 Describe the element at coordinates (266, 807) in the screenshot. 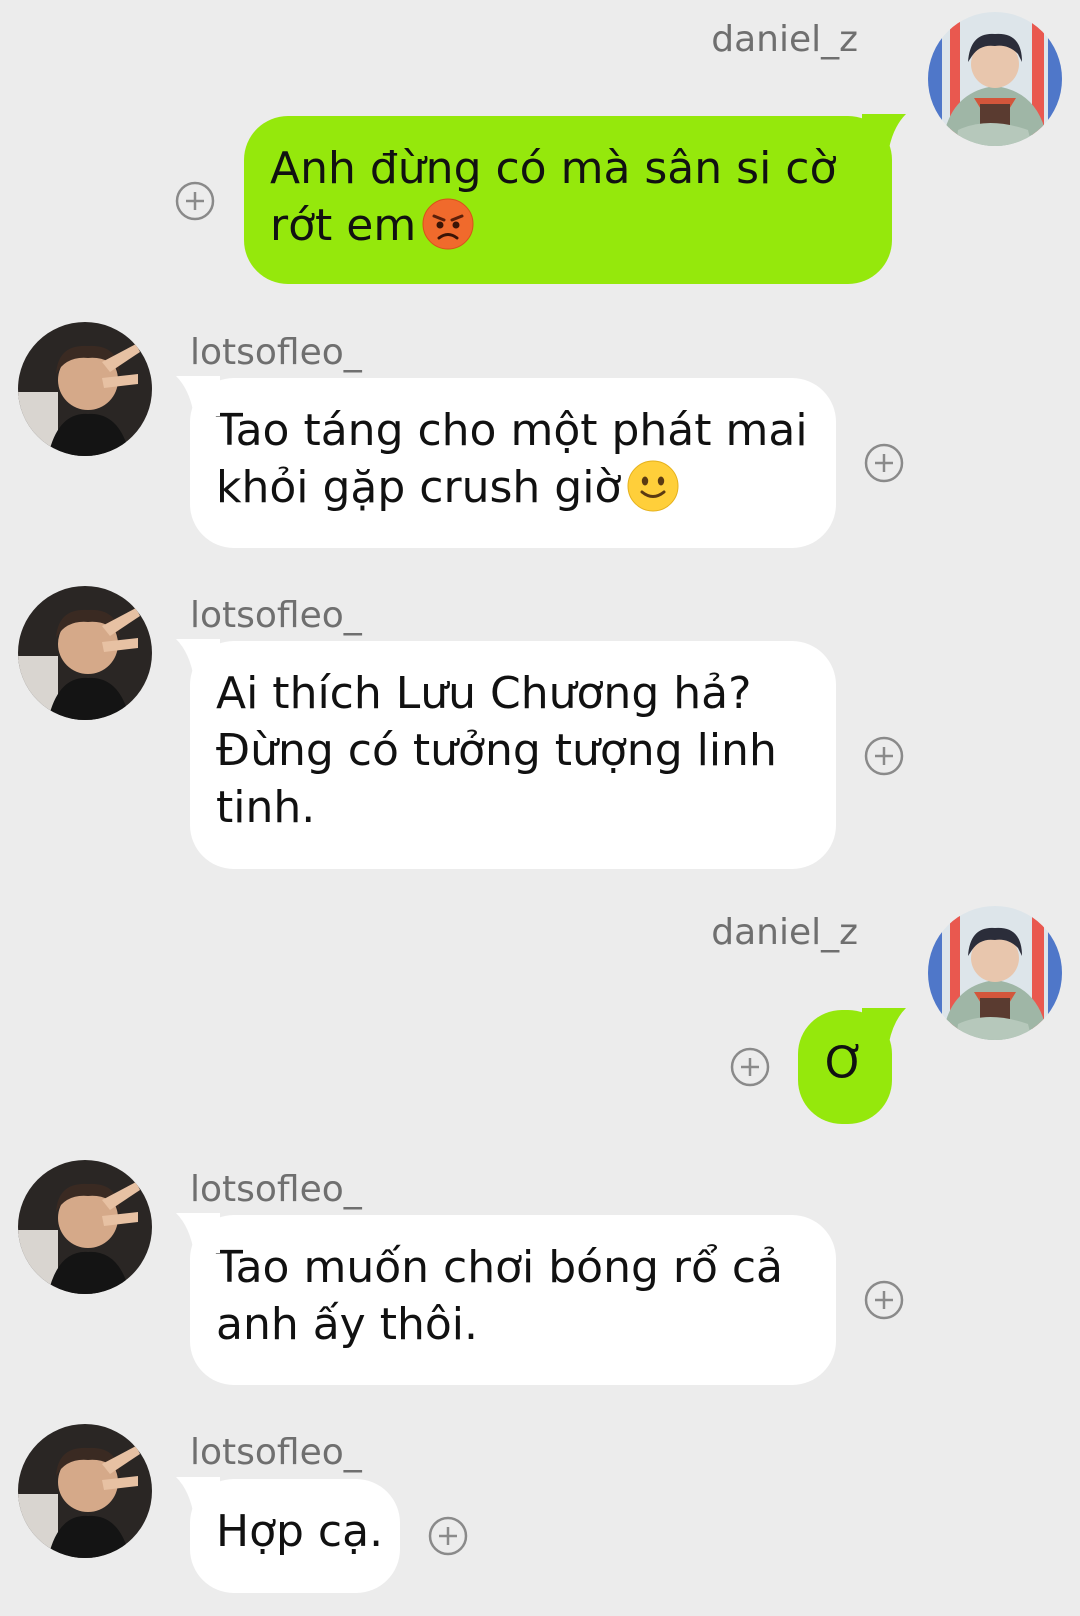

I see `message-text-line: tinh.` at that location.